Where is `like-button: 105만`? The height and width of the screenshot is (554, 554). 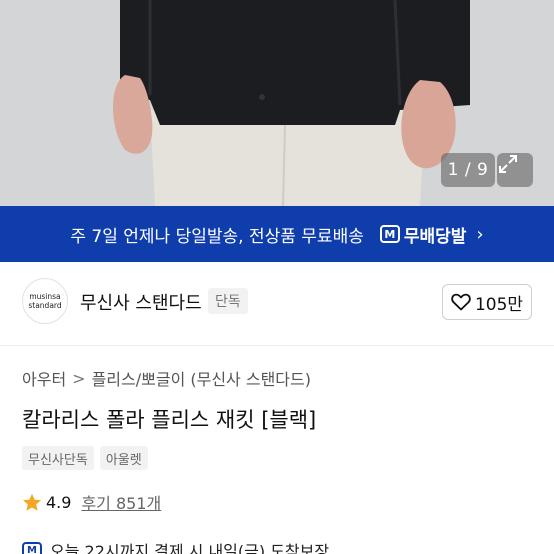 like-button: 105만 is located at coordinates (487, 302).